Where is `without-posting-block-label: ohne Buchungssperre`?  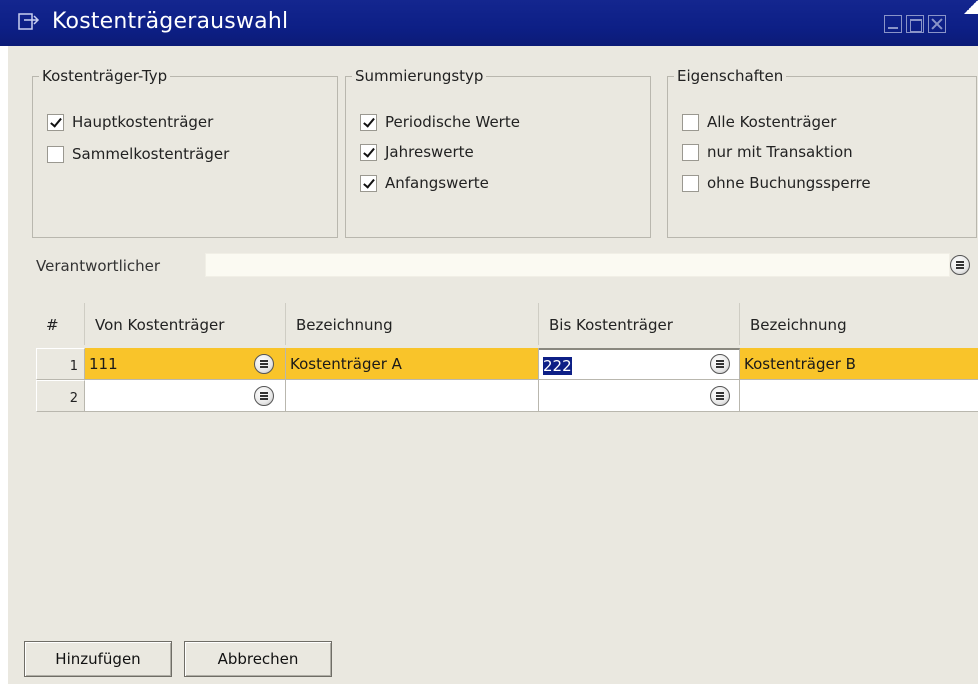 without-posting-block-label: ohne Buchungssperre is located at coordinates (789, 183).